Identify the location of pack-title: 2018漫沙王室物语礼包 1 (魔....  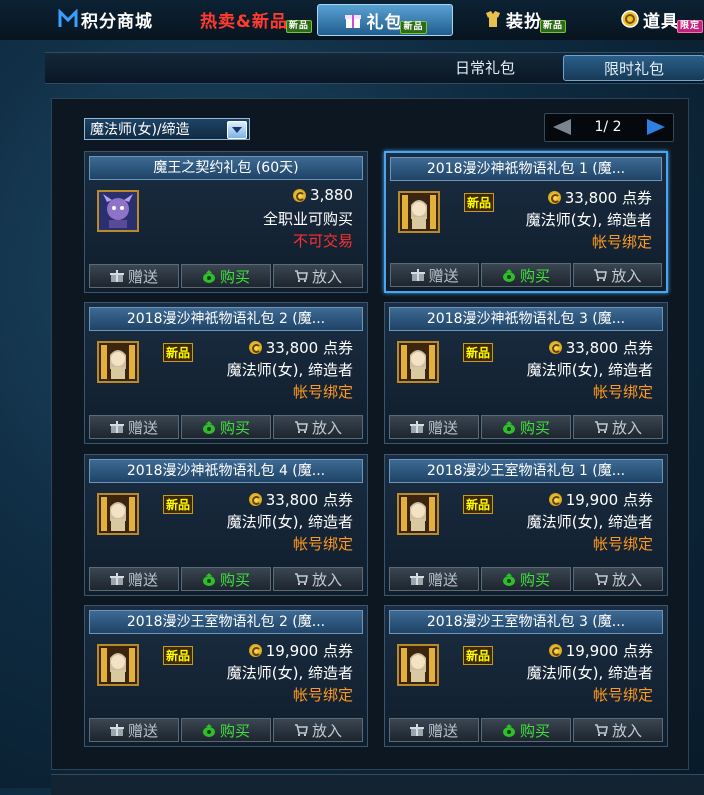
(526, 471).